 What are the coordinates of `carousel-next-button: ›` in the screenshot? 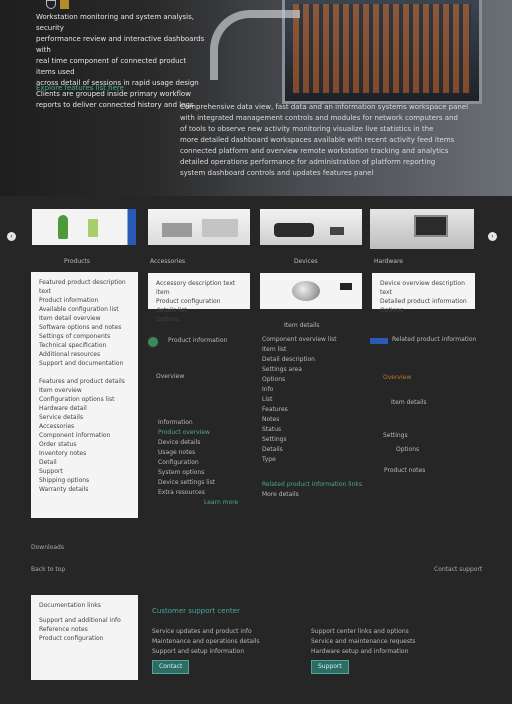 It's located at (492, 236).